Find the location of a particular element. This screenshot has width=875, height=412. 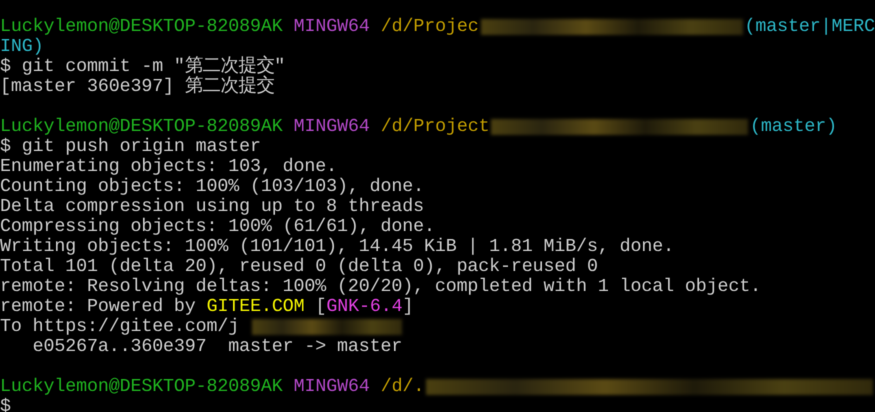

terminal-text: ING) is located at coordinates (22, 47).